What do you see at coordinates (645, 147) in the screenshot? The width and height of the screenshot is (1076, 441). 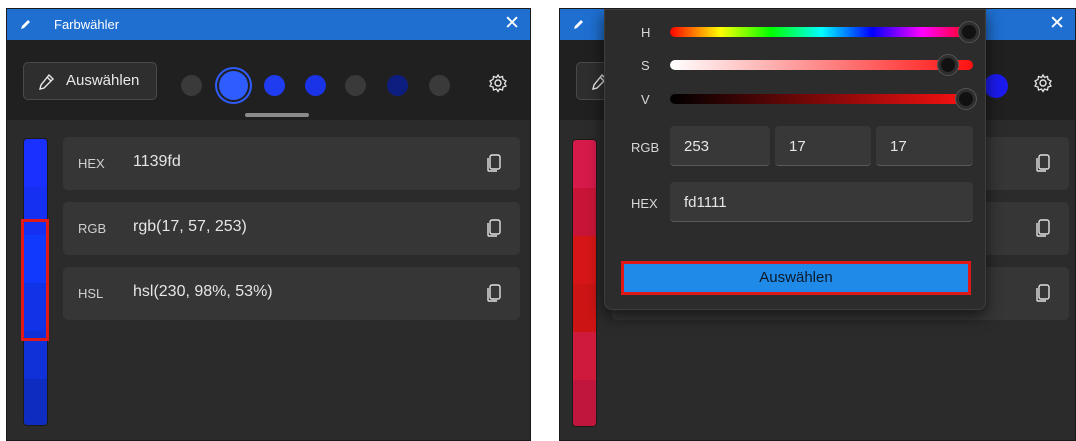 I see `rgb-label: RGB` at bounding box center [645, 147].